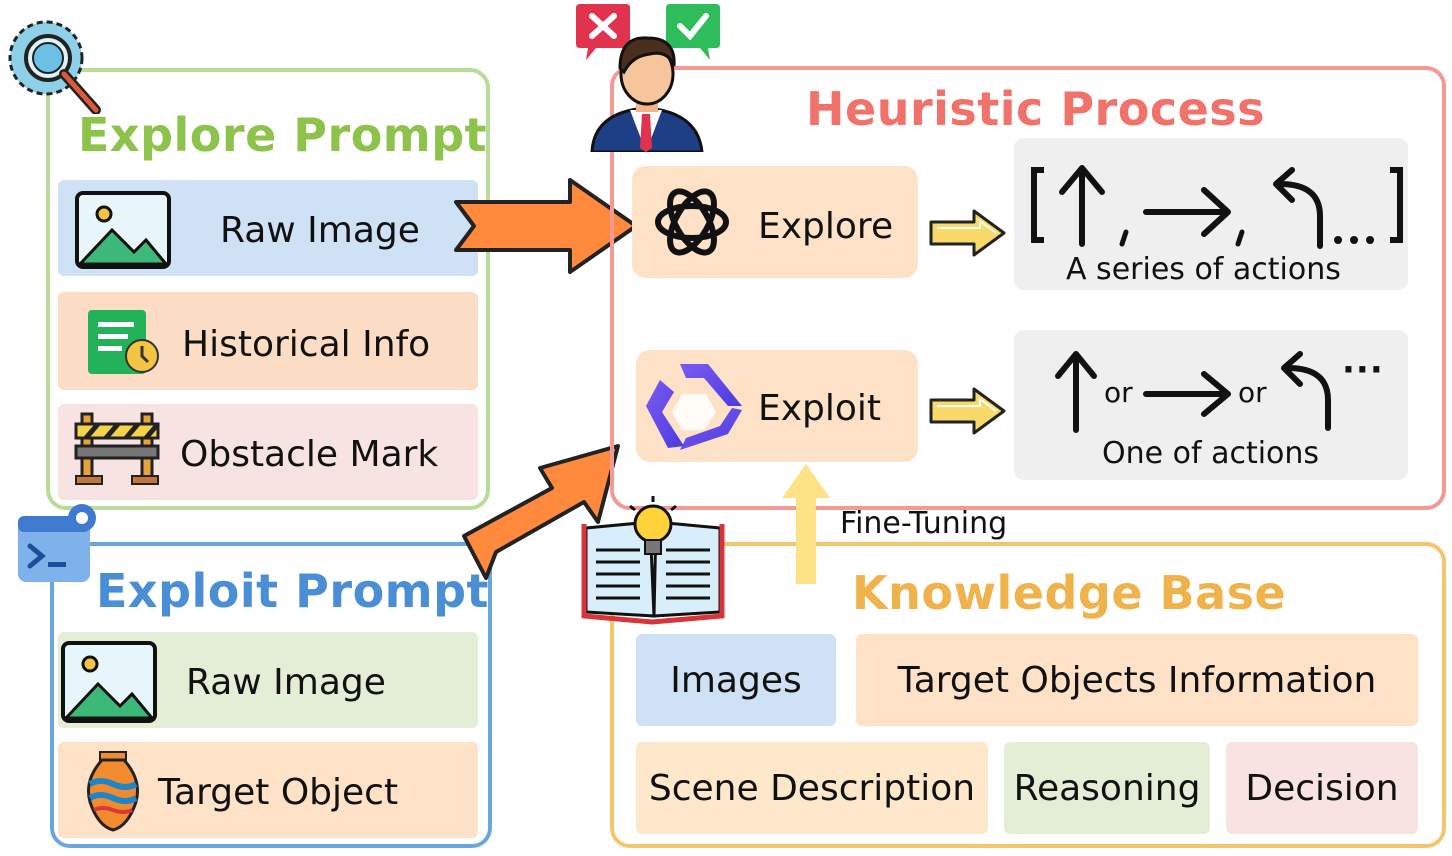 Image resolution: width=1452 pixels, height=856 pixels. What do you see at coordinates (117, 448) in the screenshot?
I see `barrier-icon` at bounding box center [117, 448].